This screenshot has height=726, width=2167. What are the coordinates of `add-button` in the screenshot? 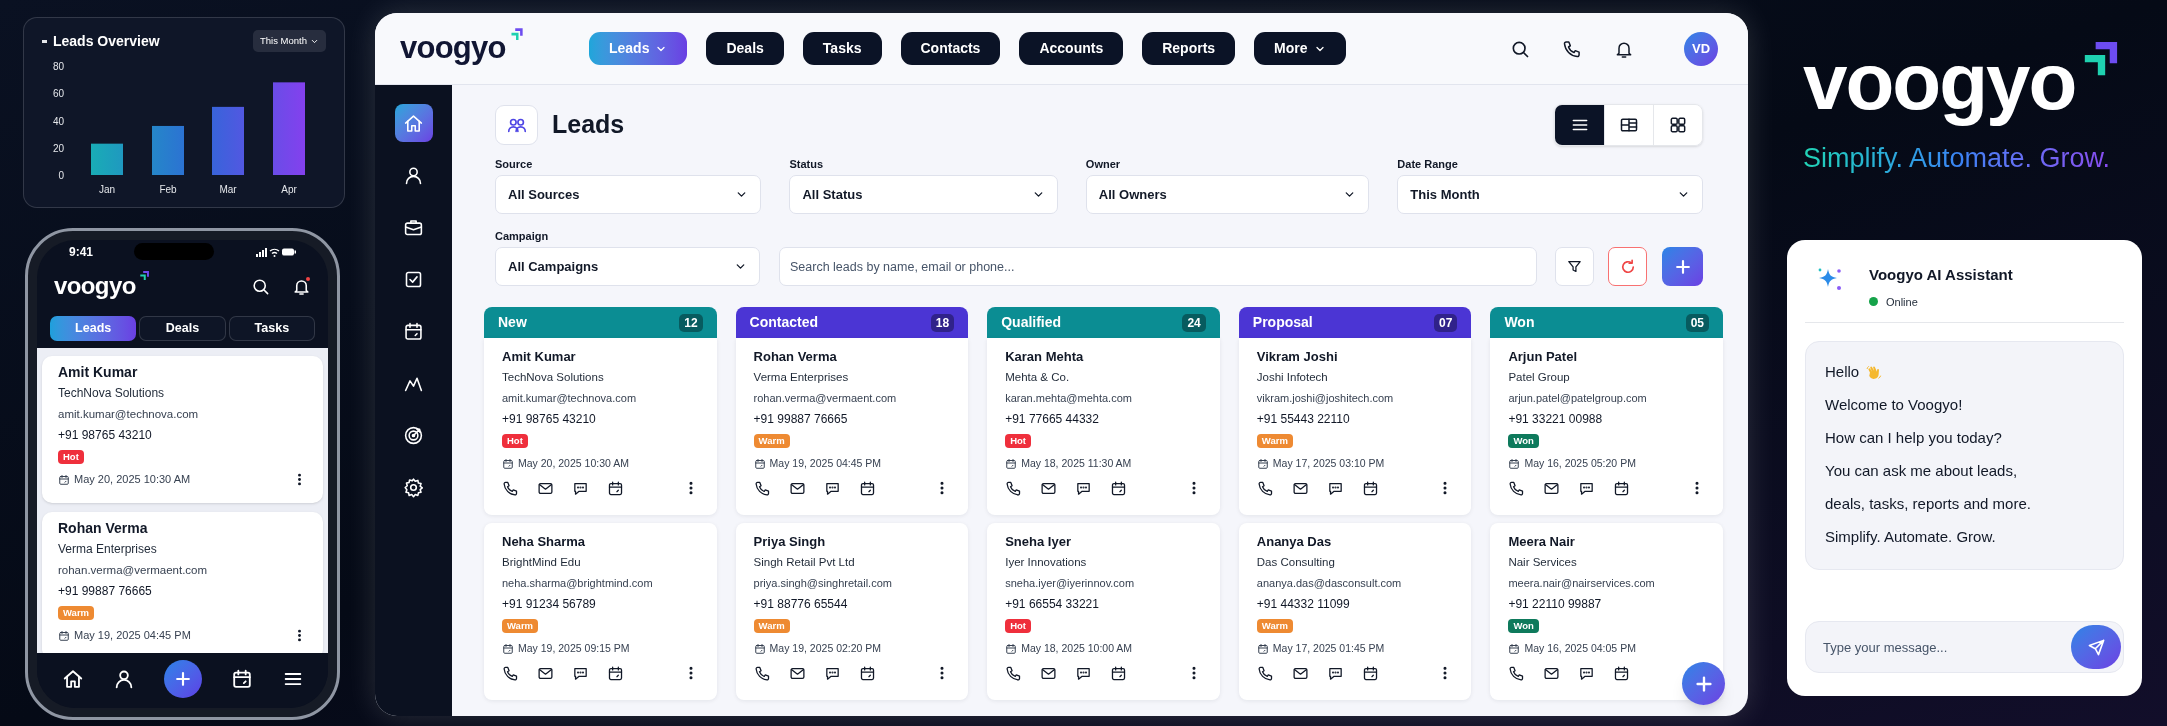 It's located at (182, 678).